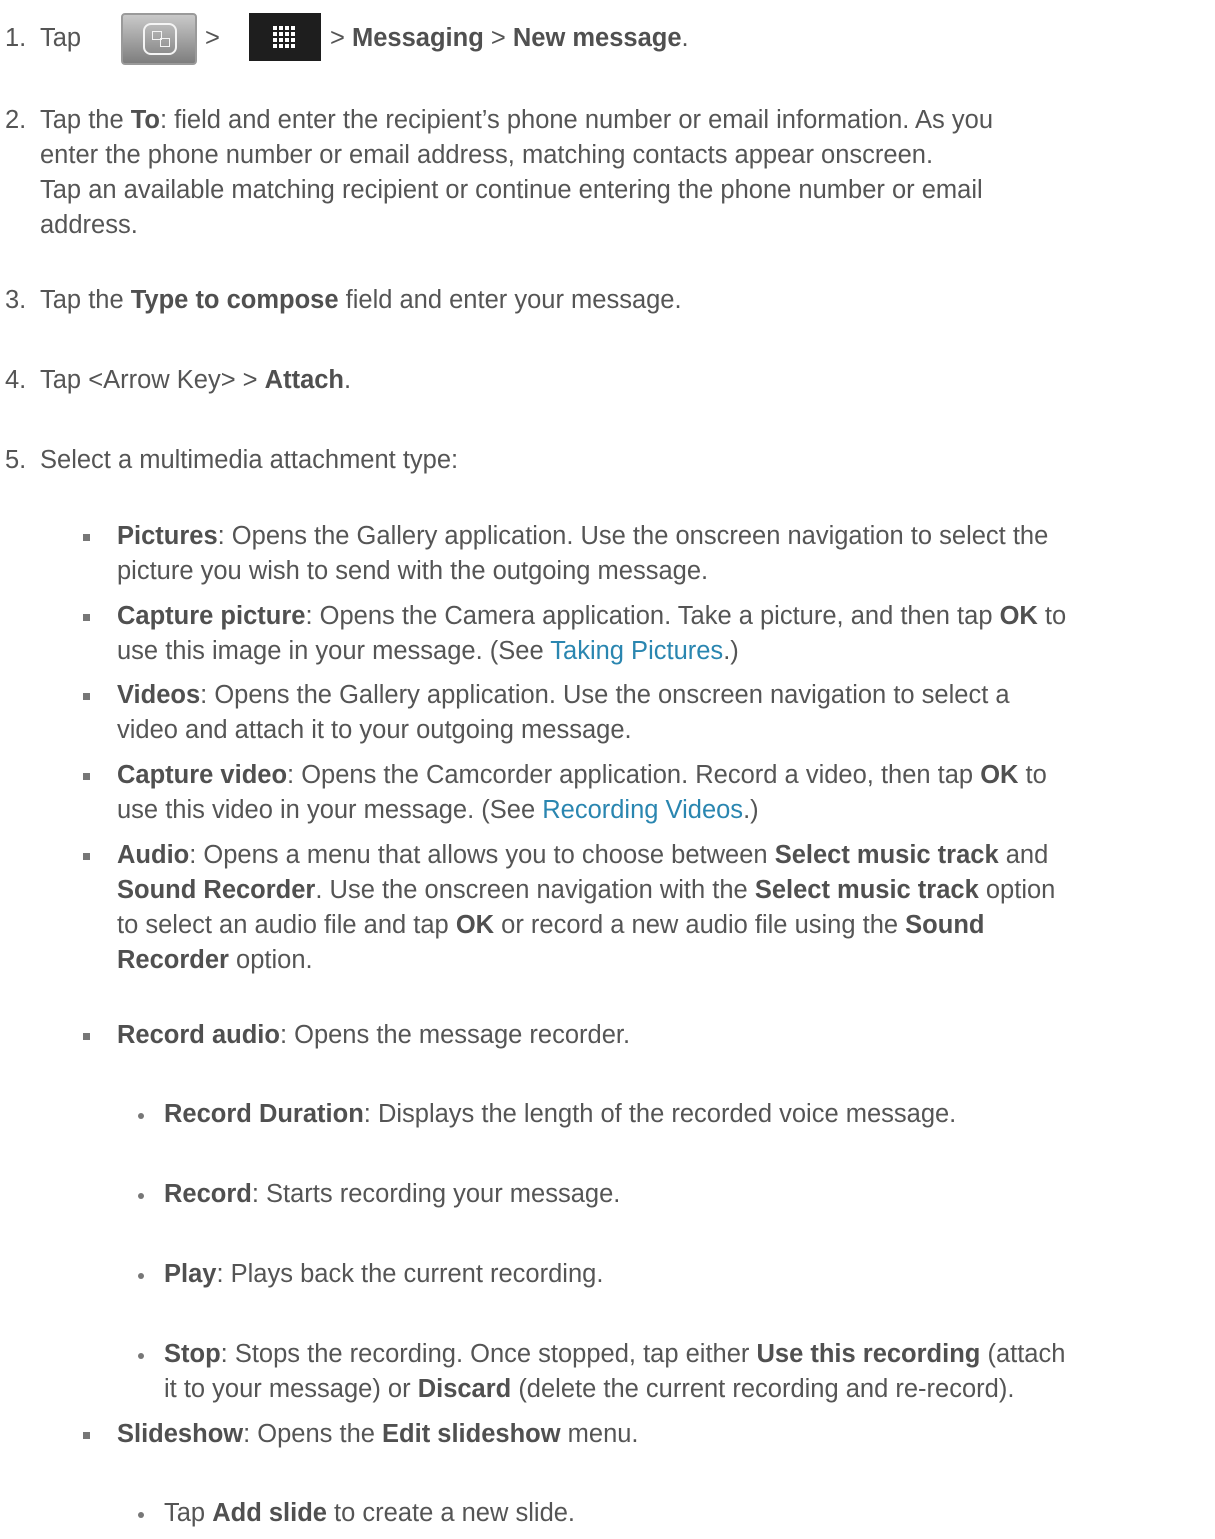 This screenshot has width=1215, height=1539. I want to click on step-5-text: Select a multimedia attachment type:, so click(249, 460).